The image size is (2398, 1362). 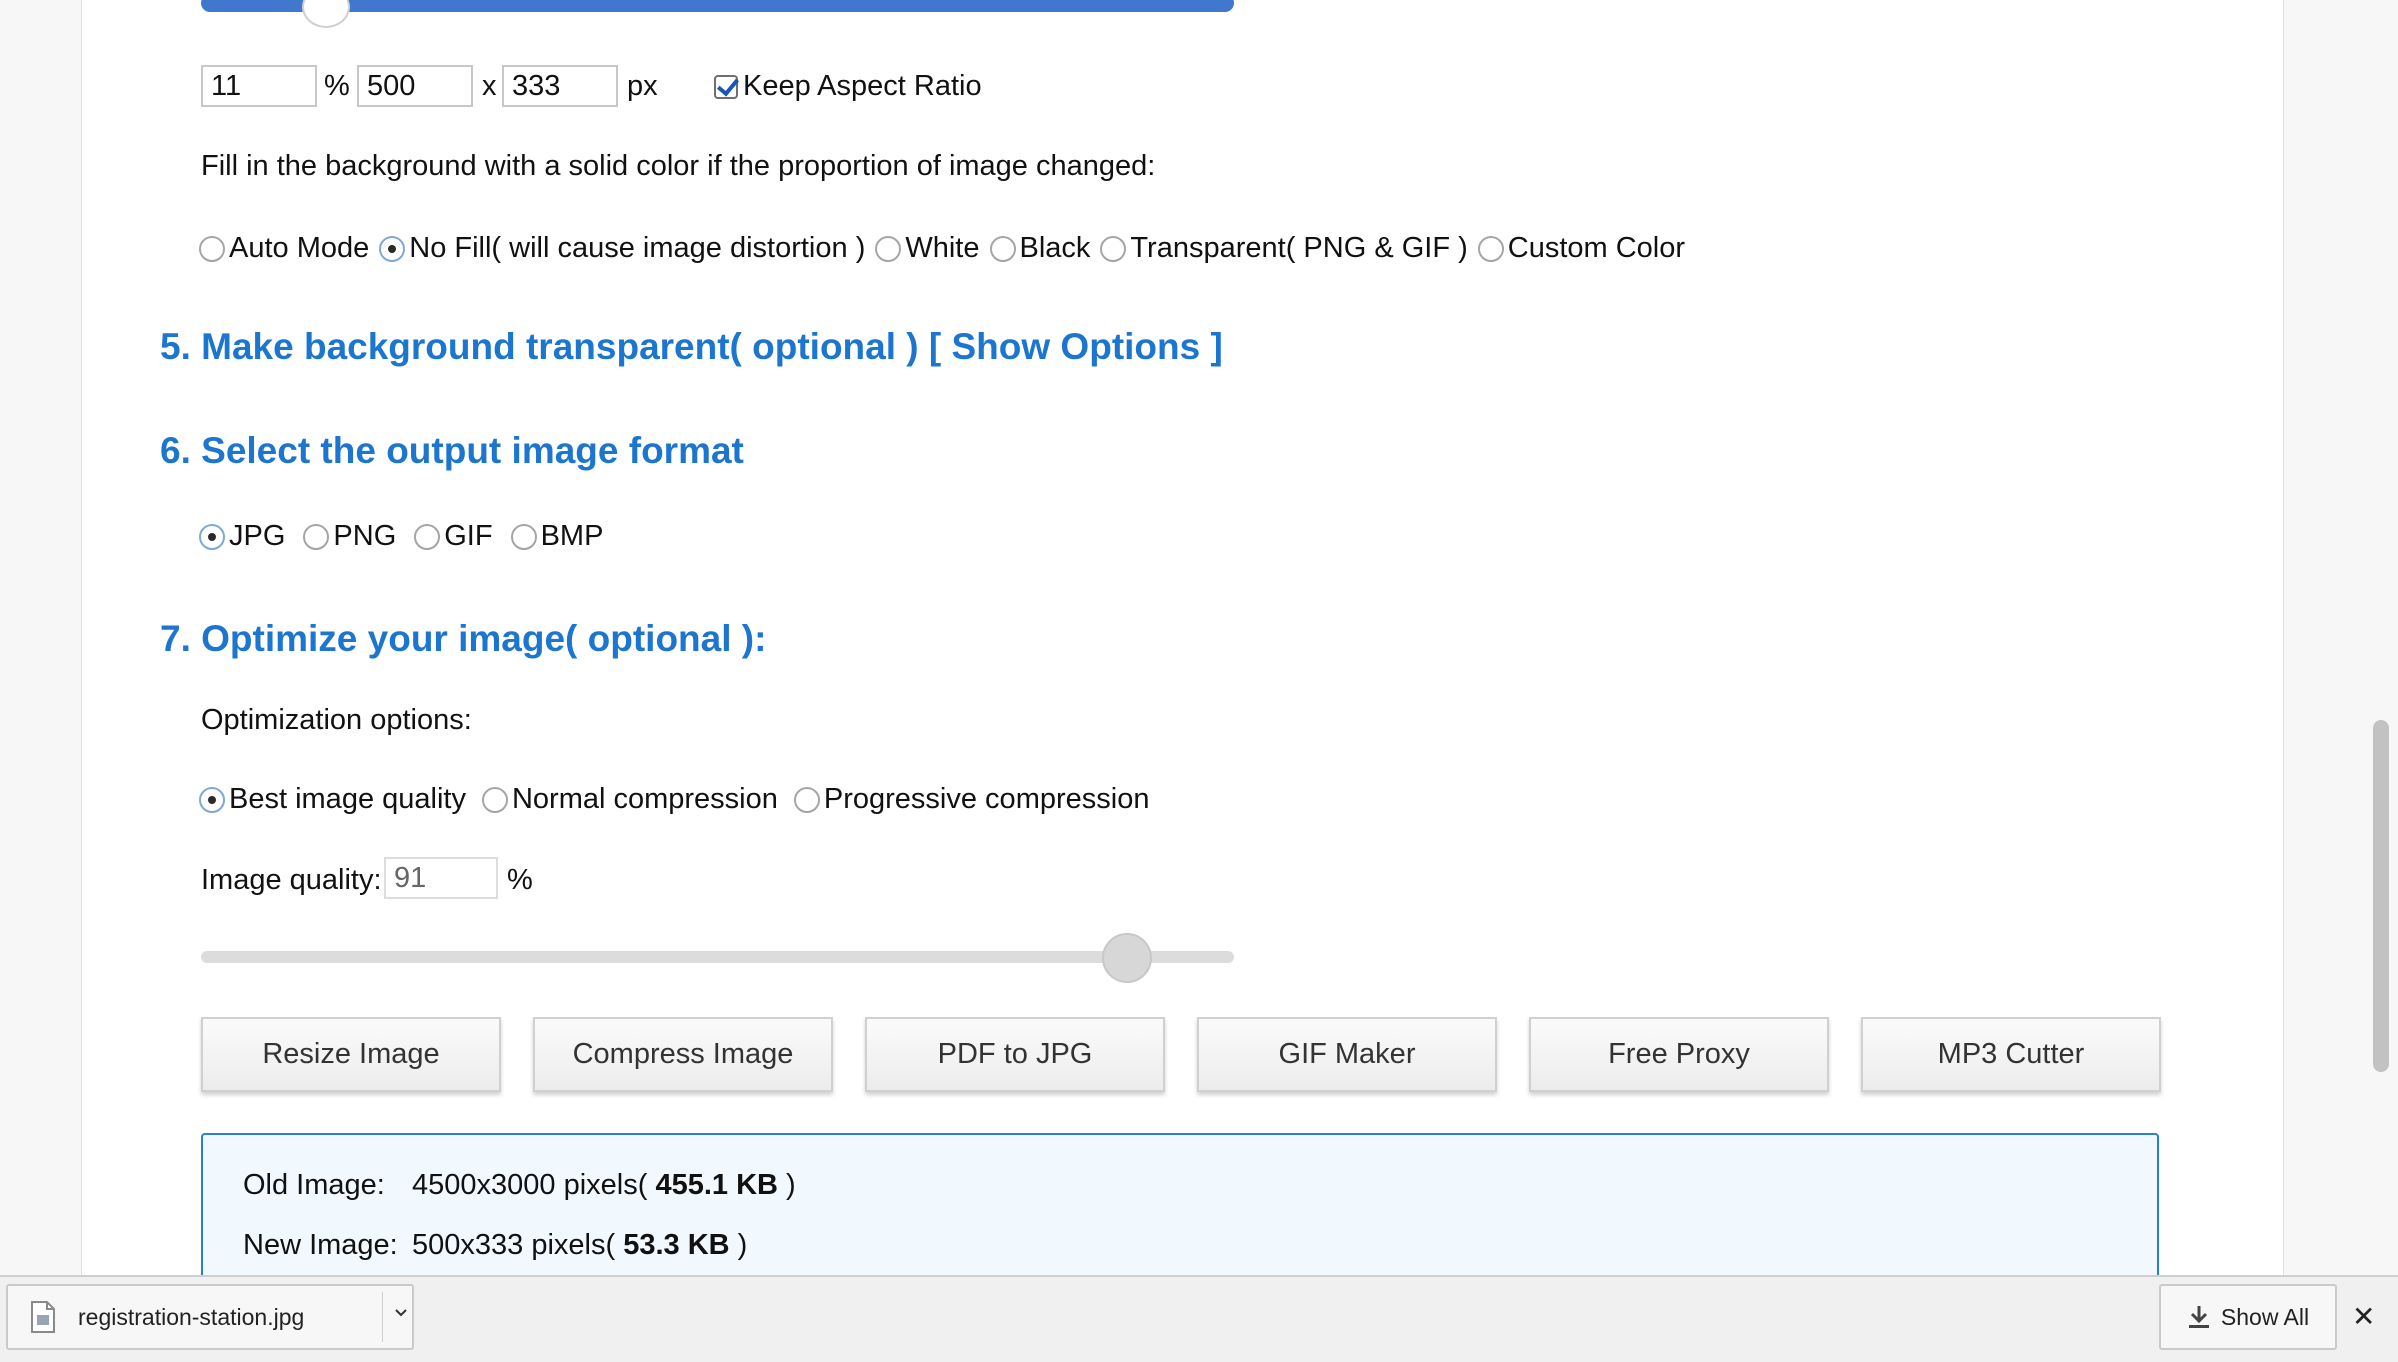 What do you see at coordinates (1581, 248) in the screenshot?
I see `fill-option-custom: Custom Color` at bounding box center [1581, 248].